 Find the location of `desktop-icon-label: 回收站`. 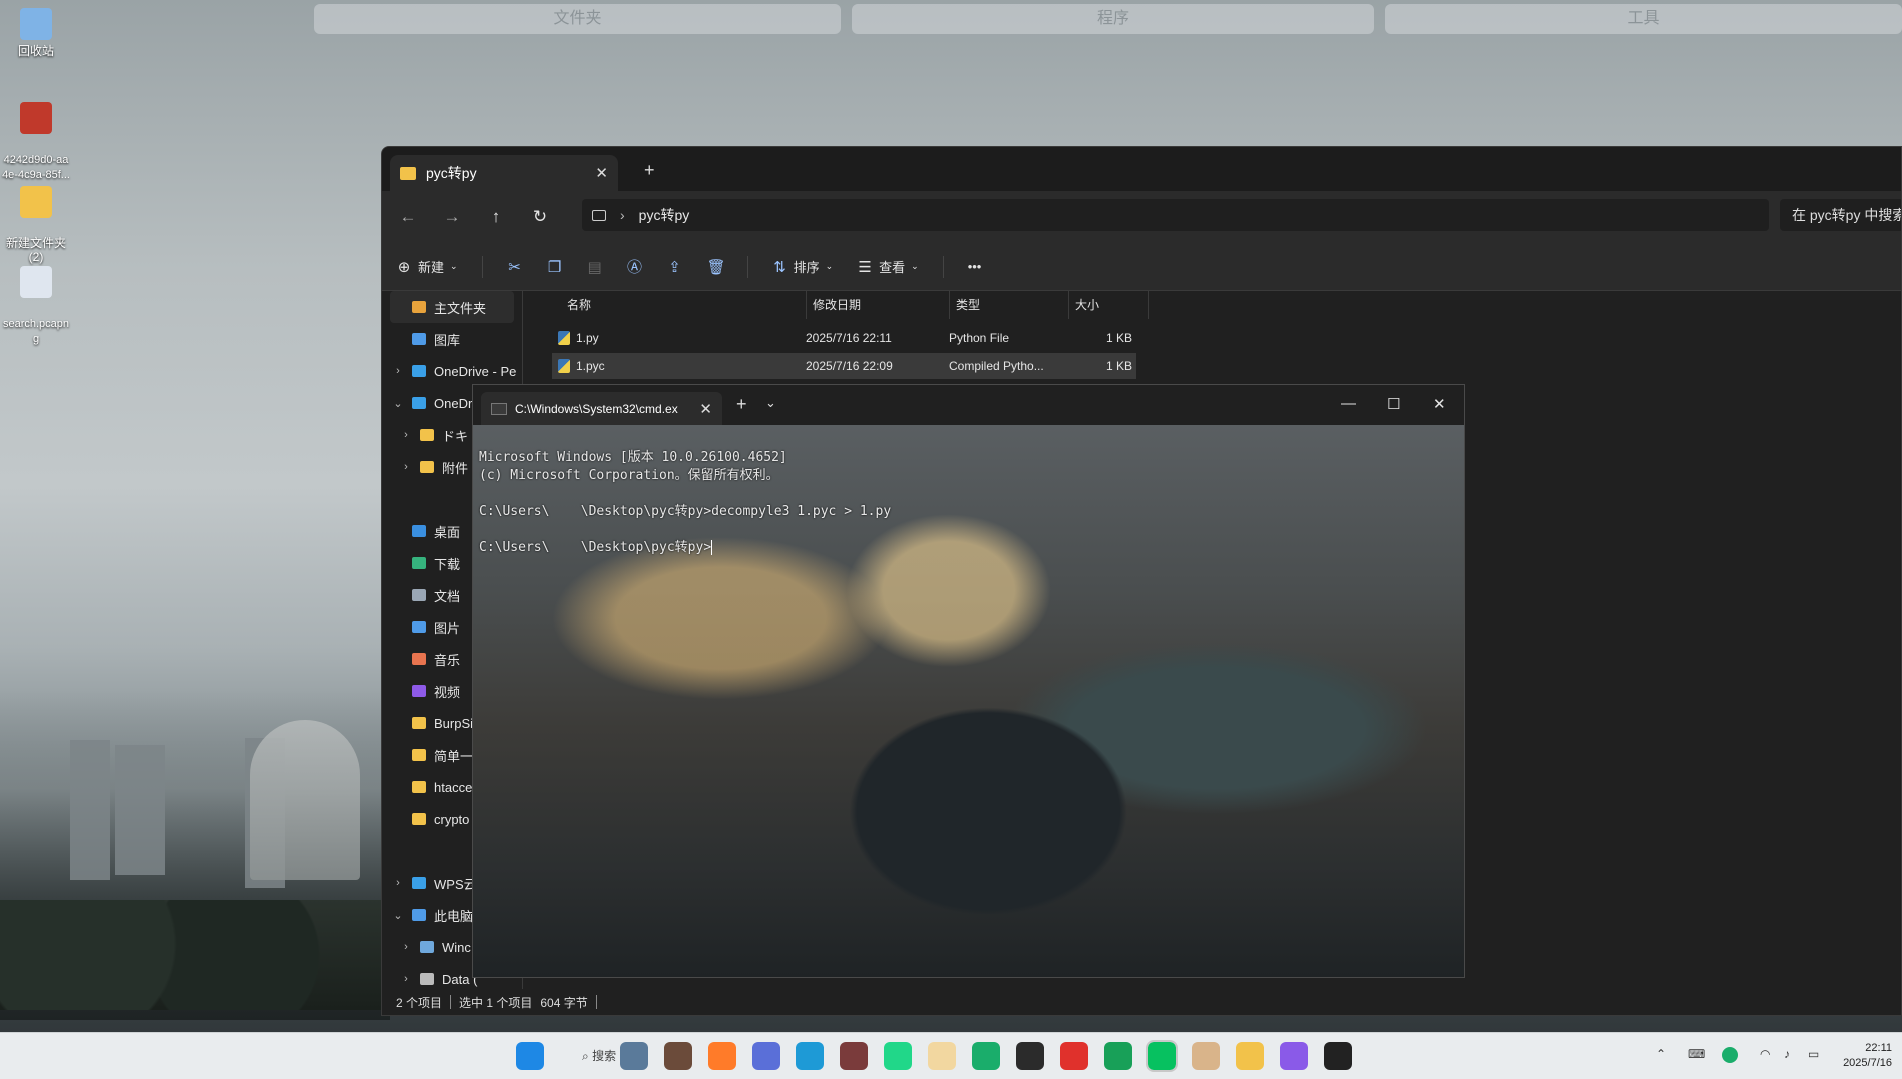

desktop-icon-label: 回收站 is located at coordinates (35, 51).